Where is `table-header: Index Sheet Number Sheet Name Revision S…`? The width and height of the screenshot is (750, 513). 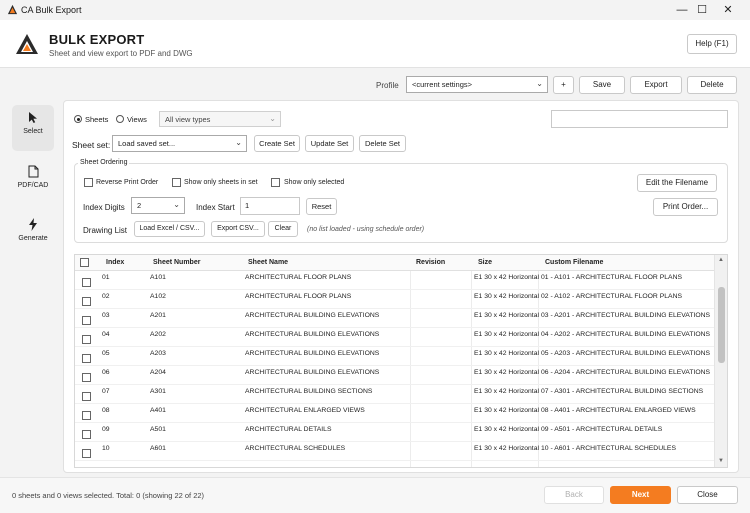
table-header: Index Sheet Number Sheet Name Revision S… is located at coordinates (395, 263).